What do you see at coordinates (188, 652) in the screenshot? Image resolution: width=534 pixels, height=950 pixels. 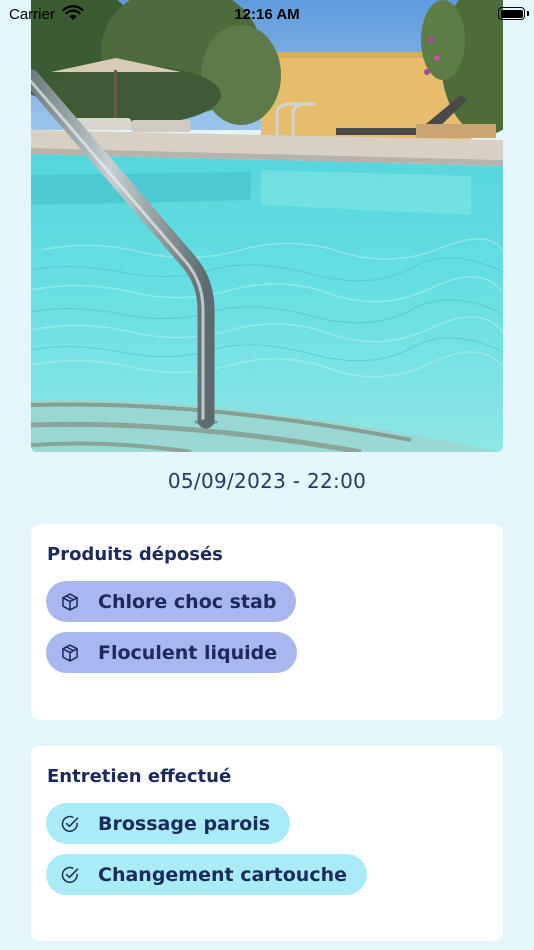 I see `product-chip-label: Floculent liquide` at bounding box center [188, 652].